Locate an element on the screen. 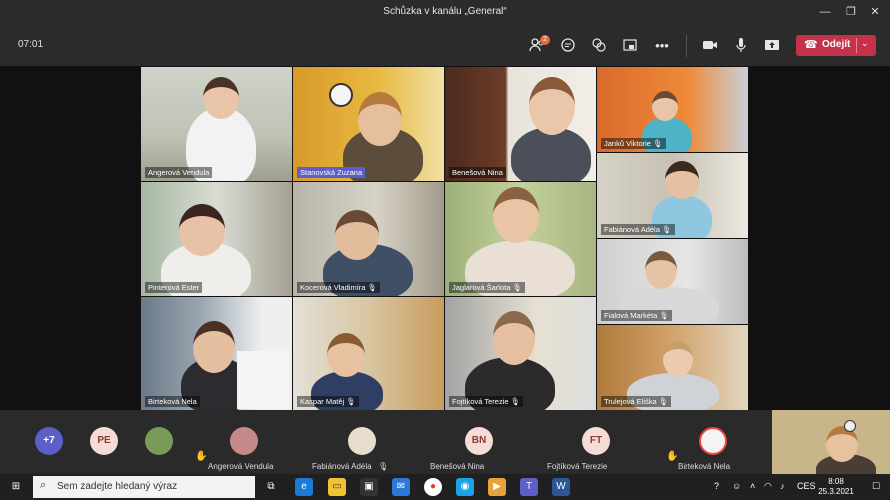 This screenshot has width=890, height=500. leave-divider is located at coordinates (856, 45).